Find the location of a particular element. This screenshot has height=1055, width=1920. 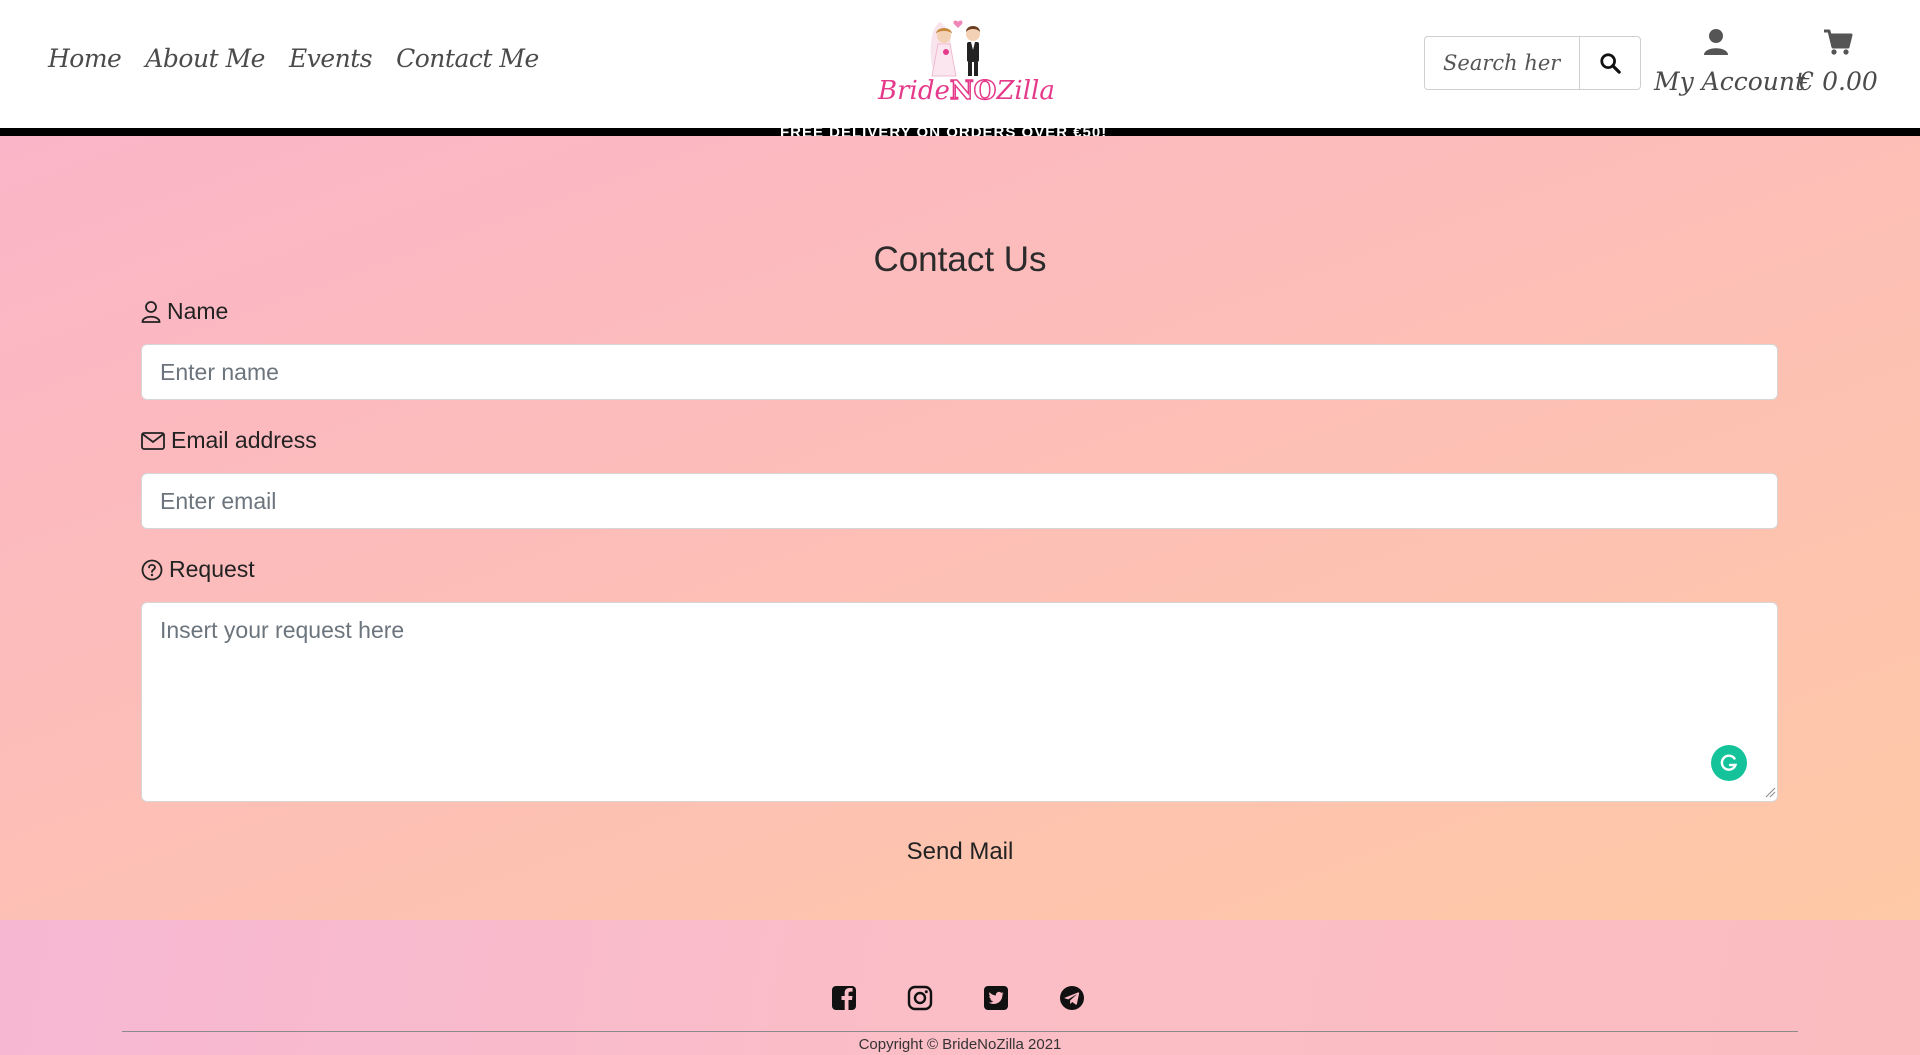

facebook-icon is located at coordinates (844, 998).